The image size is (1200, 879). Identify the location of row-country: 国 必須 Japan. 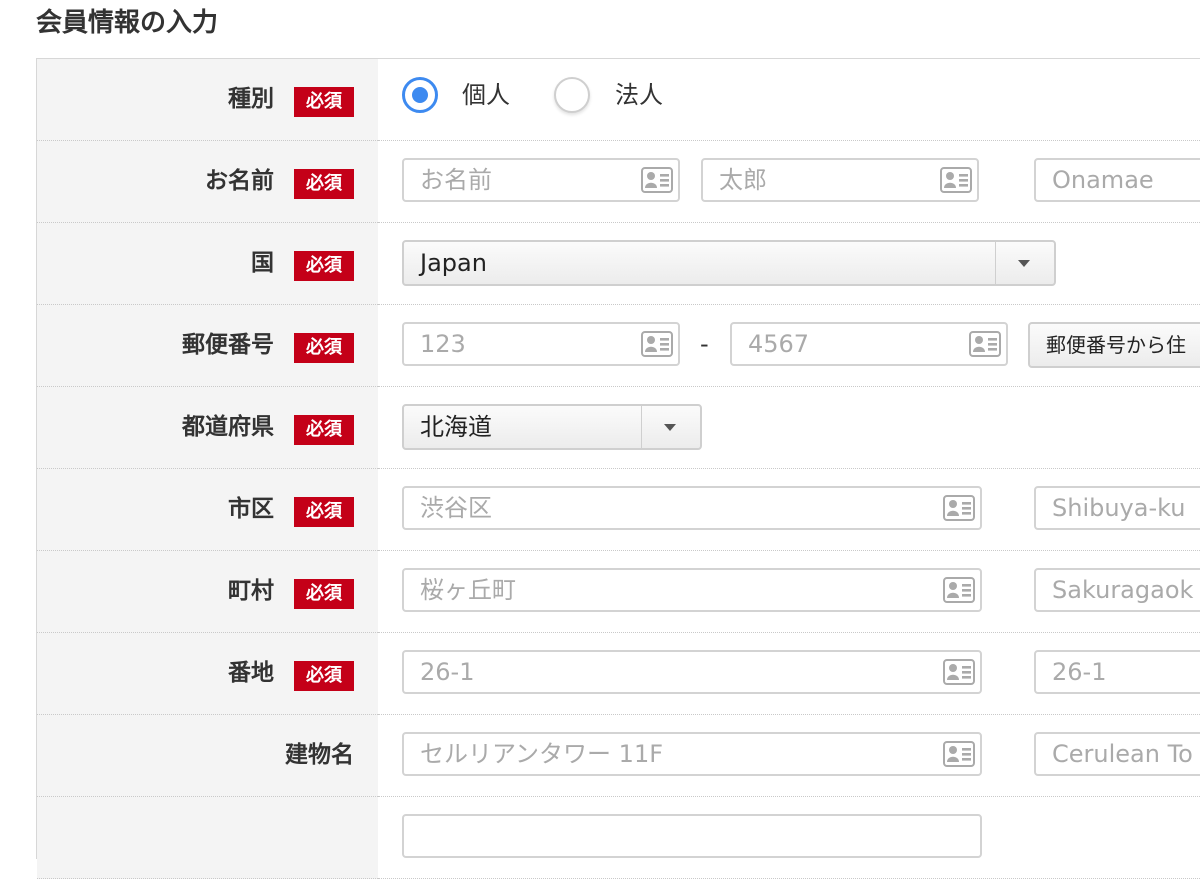
(618, 264).